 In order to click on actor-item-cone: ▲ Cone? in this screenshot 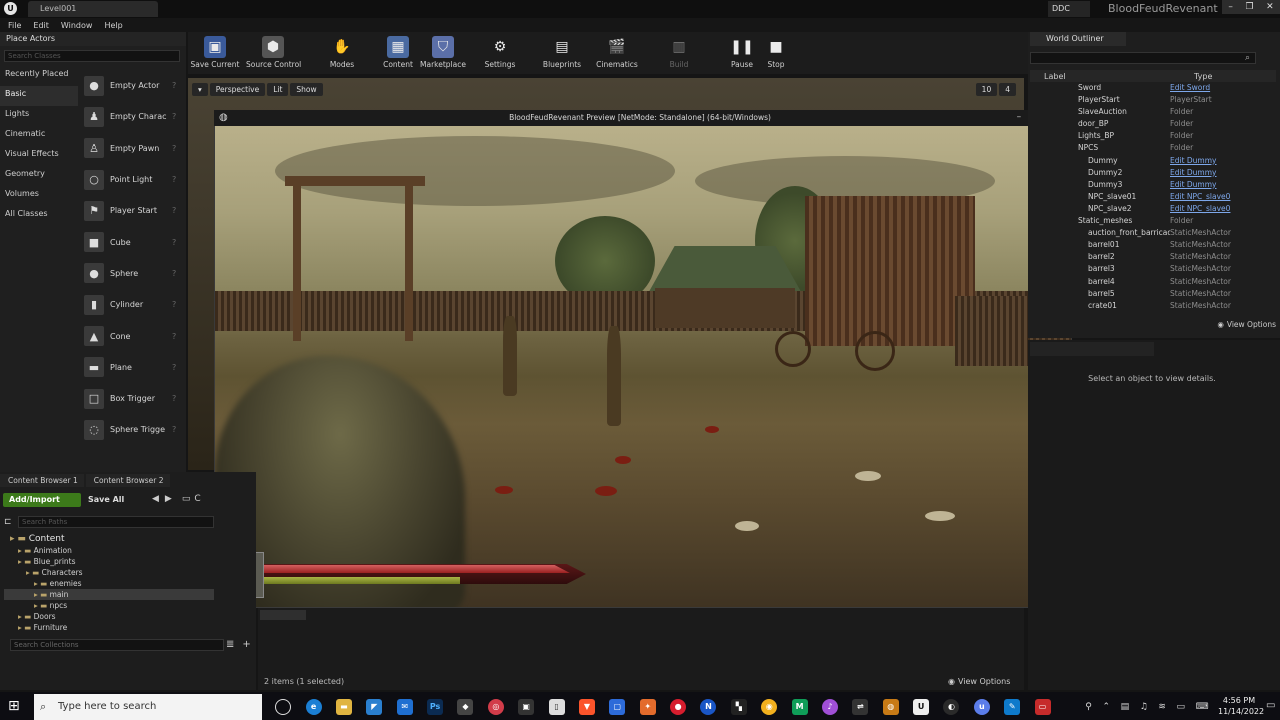, I will do `click(132, 335)`.